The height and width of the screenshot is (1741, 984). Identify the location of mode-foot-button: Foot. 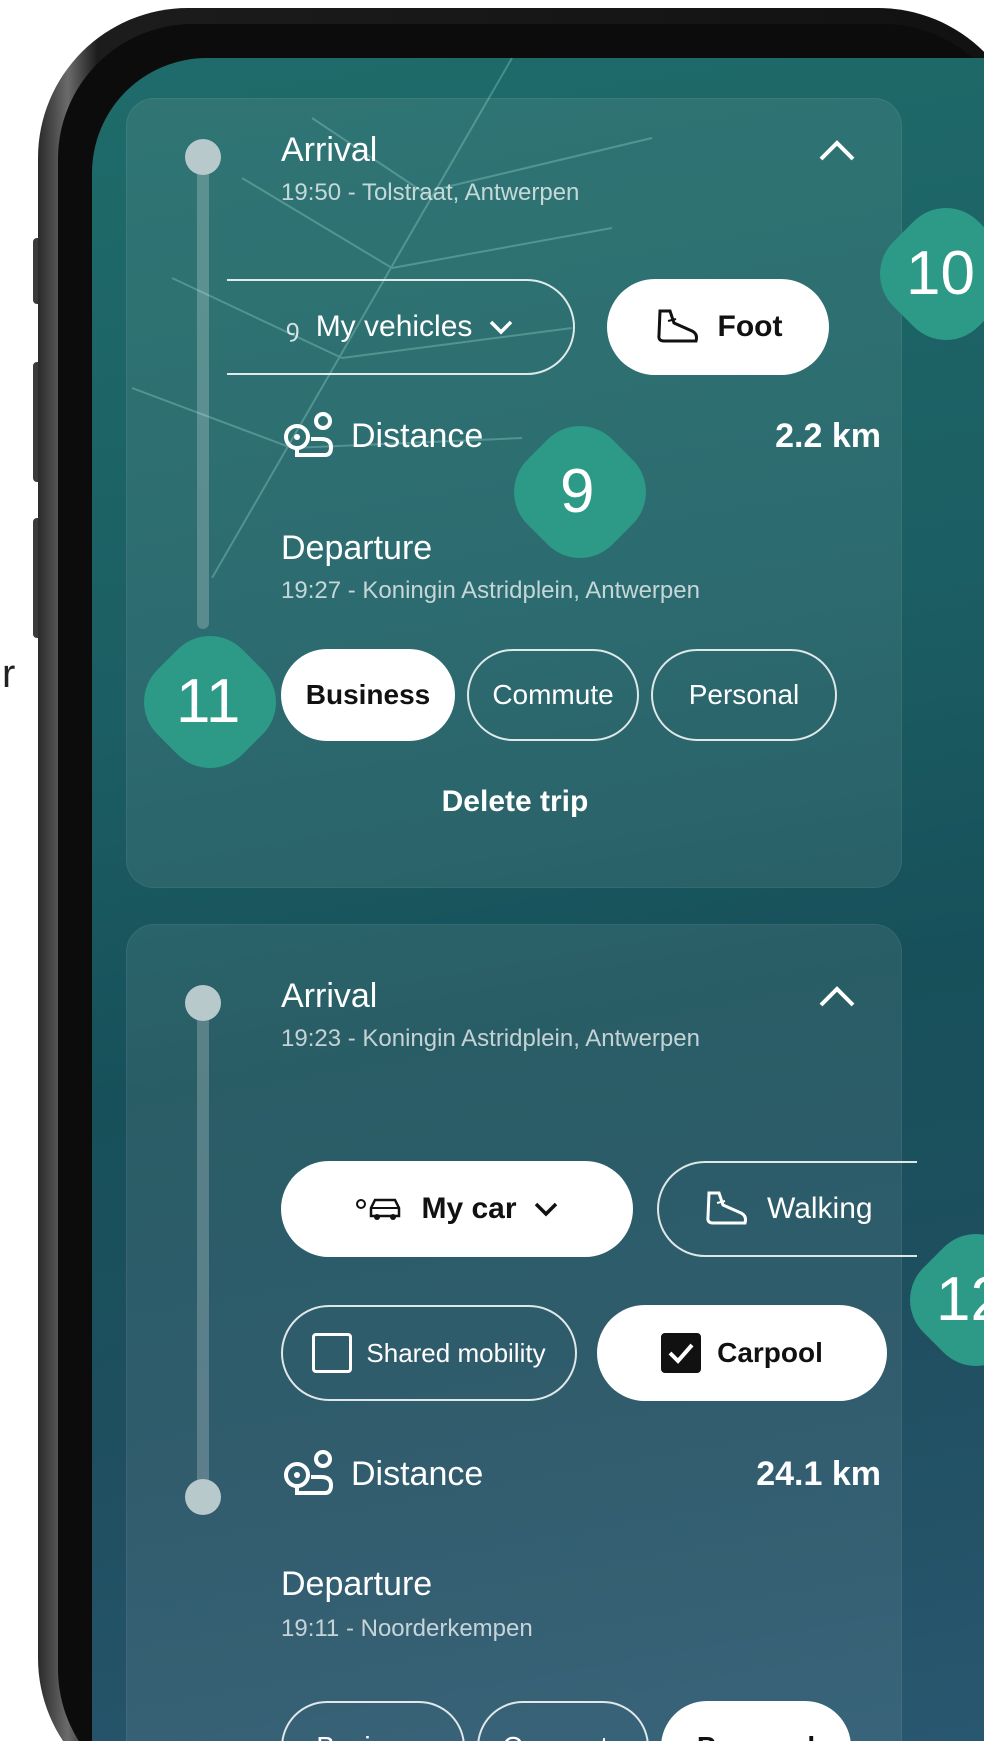
(718, 327).